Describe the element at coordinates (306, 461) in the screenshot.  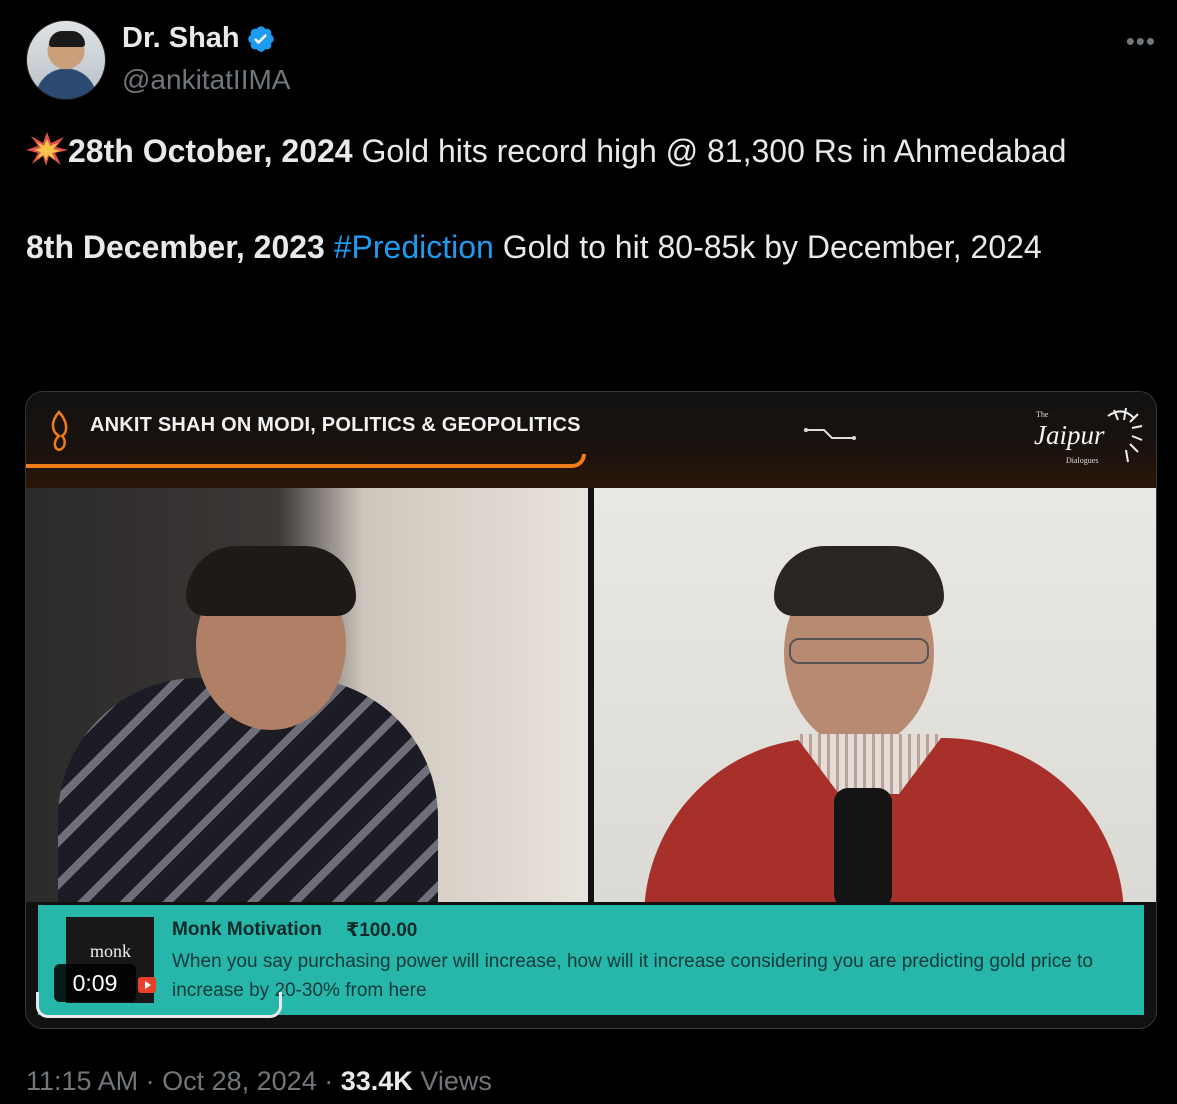
I see `banner-accent-line` at that location.